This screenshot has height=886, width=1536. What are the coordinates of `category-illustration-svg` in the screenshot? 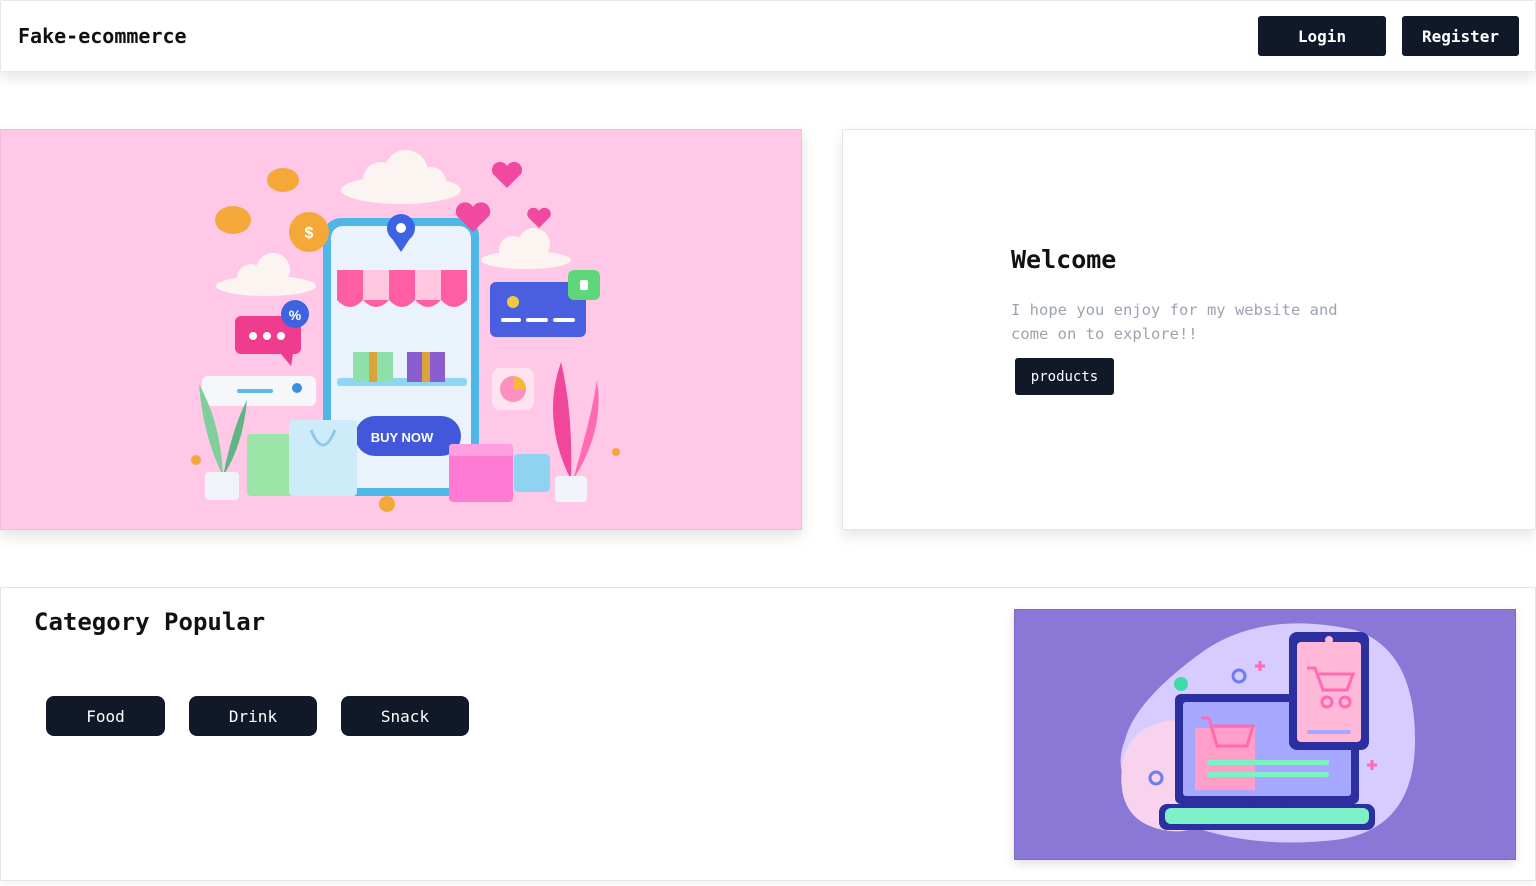 It's located at (1267, 733).